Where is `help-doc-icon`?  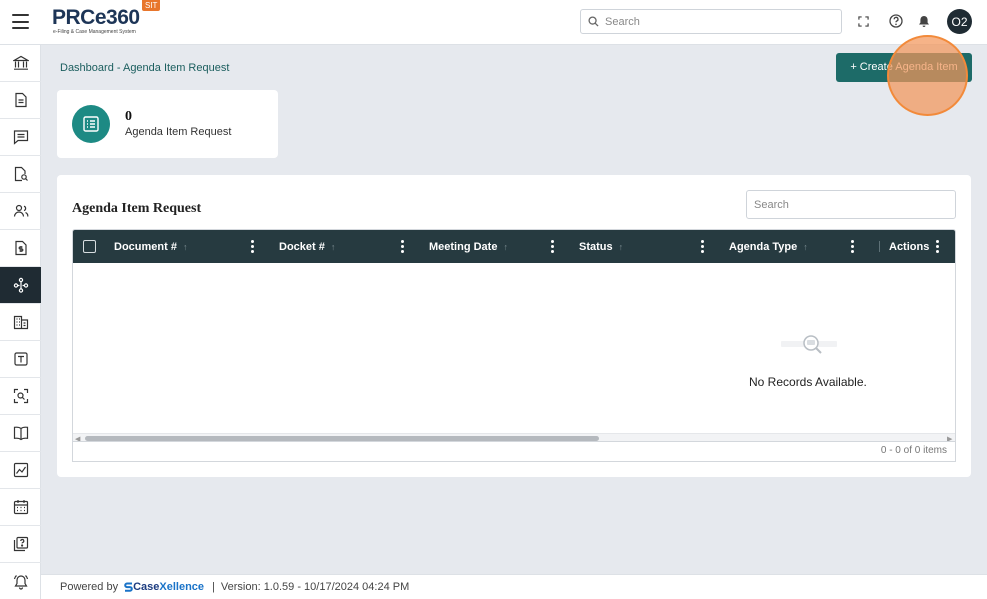 help-doc-icon is located at coordinates (20, 544).